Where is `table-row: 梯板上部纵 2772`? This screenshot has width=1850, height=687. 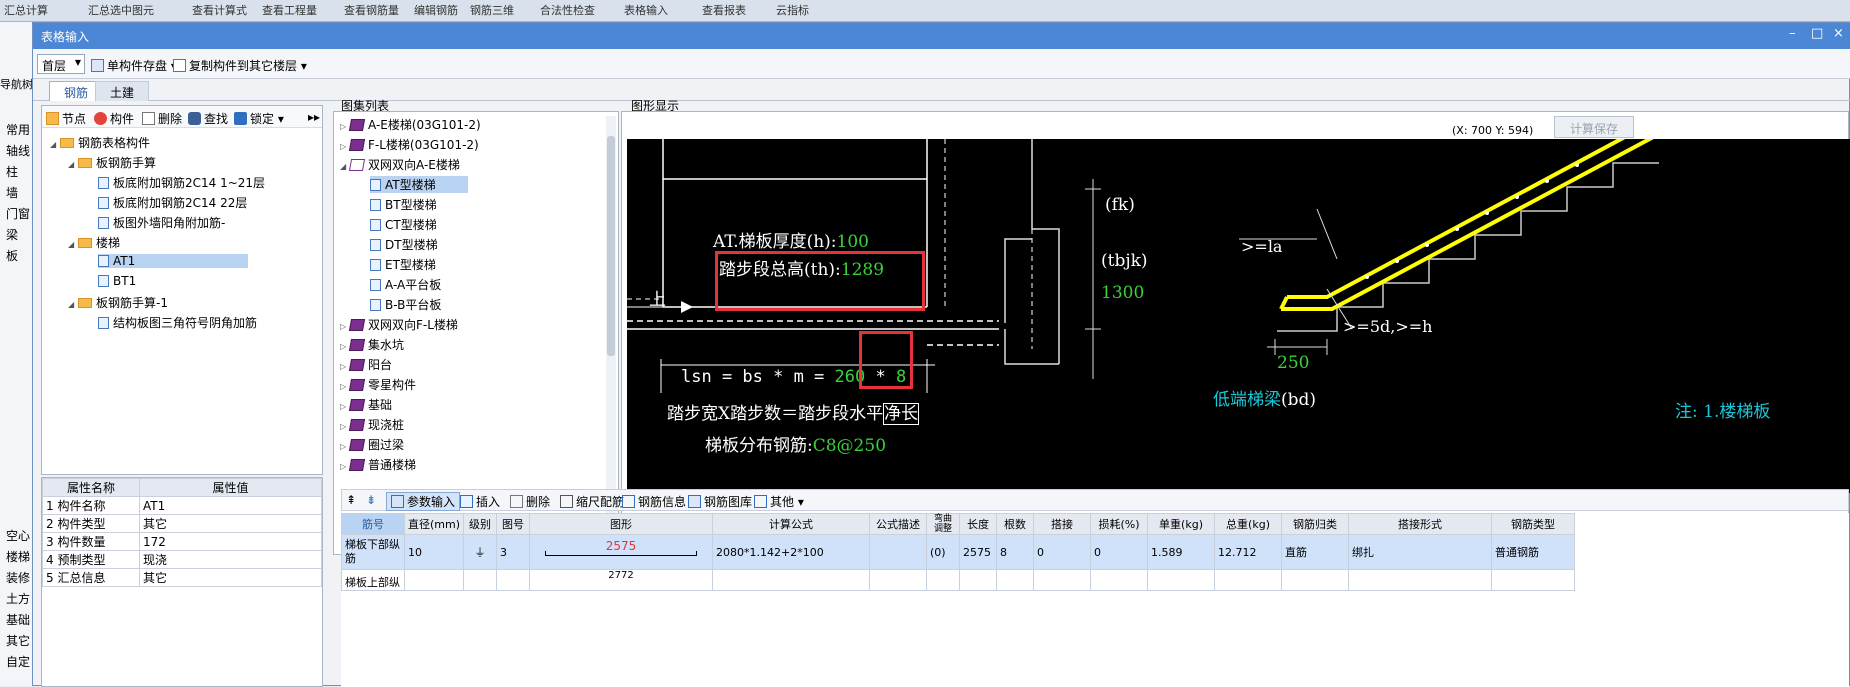
table-row: 梯板上部纵 2772 is located at coordinates (958, 580).